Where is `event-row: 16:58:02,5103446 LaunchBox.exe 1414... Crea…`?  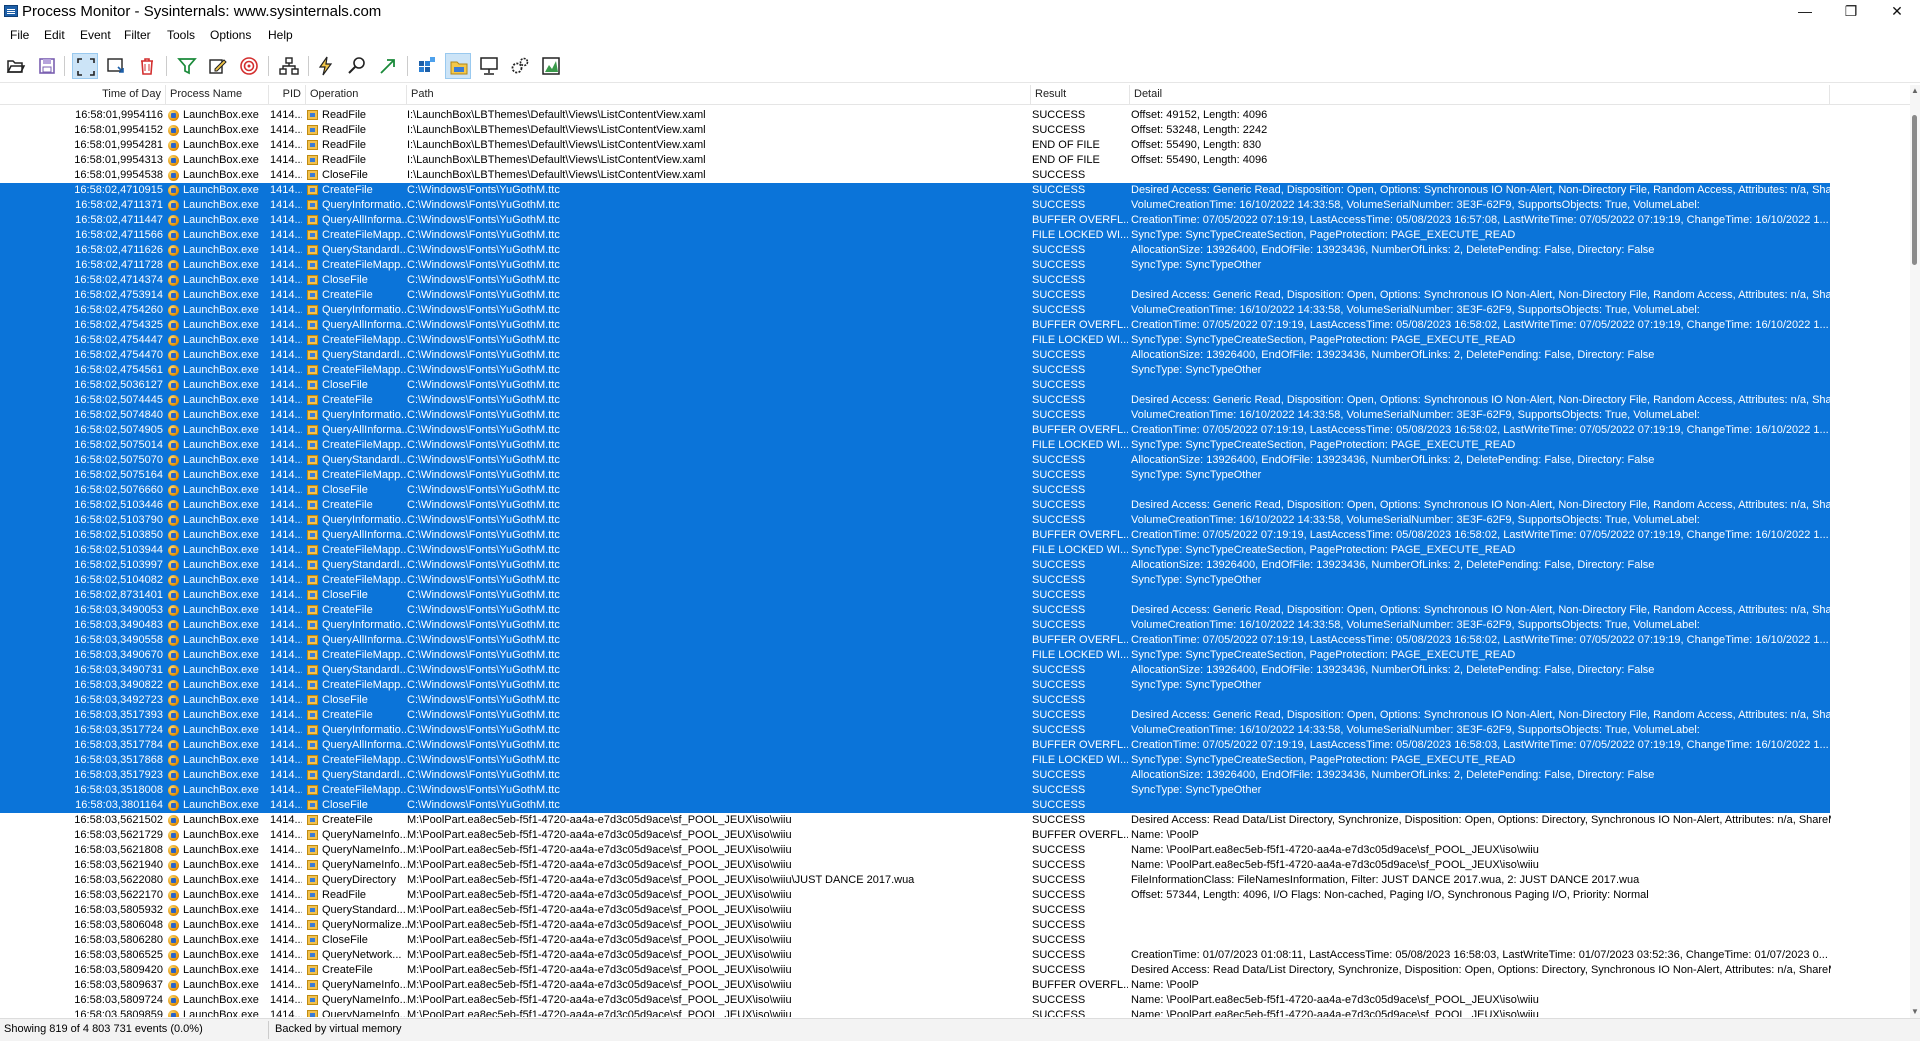 event-row: 16:58:02,5103446 LaunchBox.exe 1414... Crea… is located at coordinates (915, 505).